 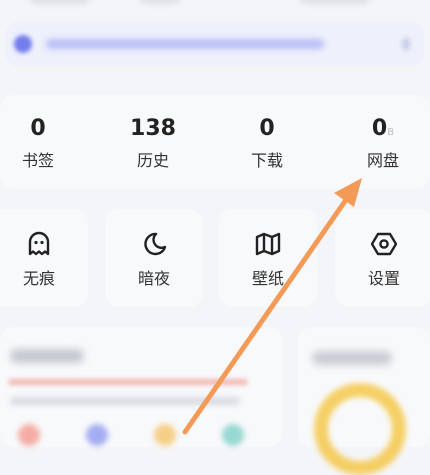 What do you see at coordinates (154, 258) in the screenshot?
I see `tile-dark-mode: 暗夜` at bounding box center [154, 258].